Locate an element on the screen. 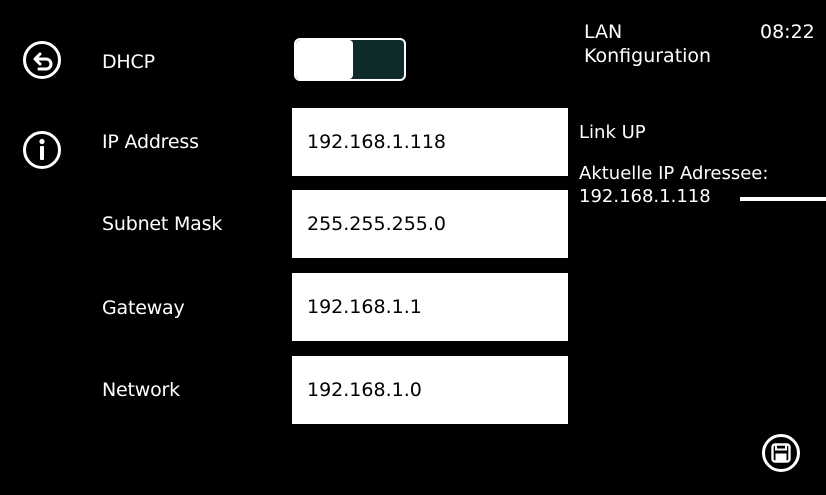 The height and width of the screenshot is (495, 826). back-arrow-icon is located at coordinates (42, 60).